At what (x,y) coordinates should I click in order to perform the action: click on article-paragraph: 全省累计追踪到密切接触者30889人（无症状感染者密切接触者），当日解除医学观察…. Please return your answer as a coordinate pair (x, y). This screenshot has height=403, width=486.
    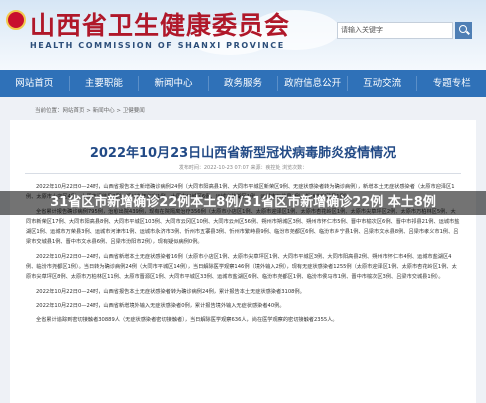
    Looking at the image, I should click on (187, 320).